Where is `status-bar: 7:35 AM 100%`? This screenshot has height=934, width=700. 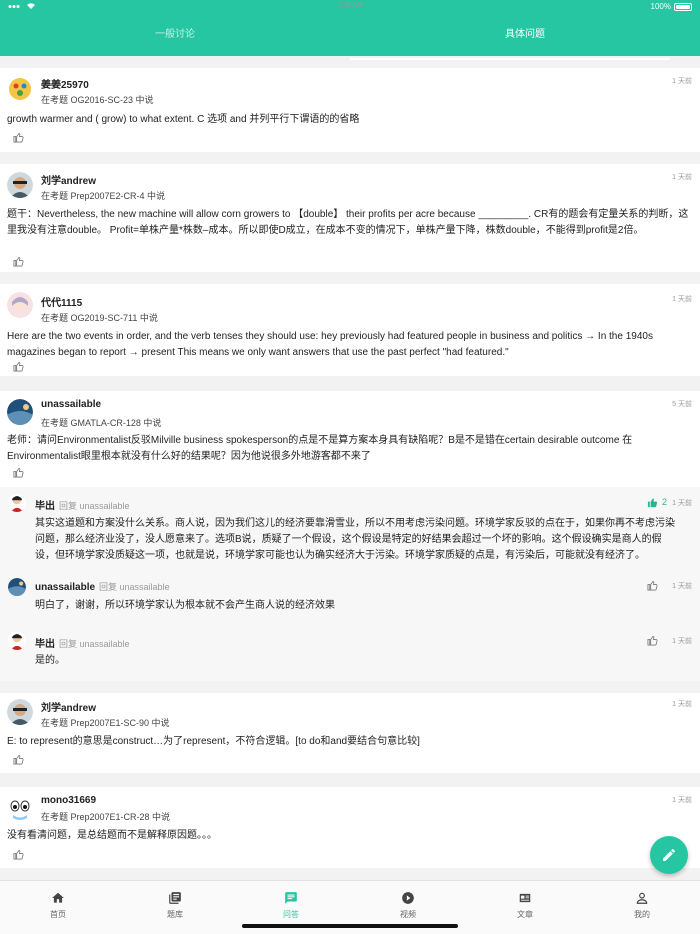 status-bar: 7:35 AM 100% is located at coordinates (350, 7).